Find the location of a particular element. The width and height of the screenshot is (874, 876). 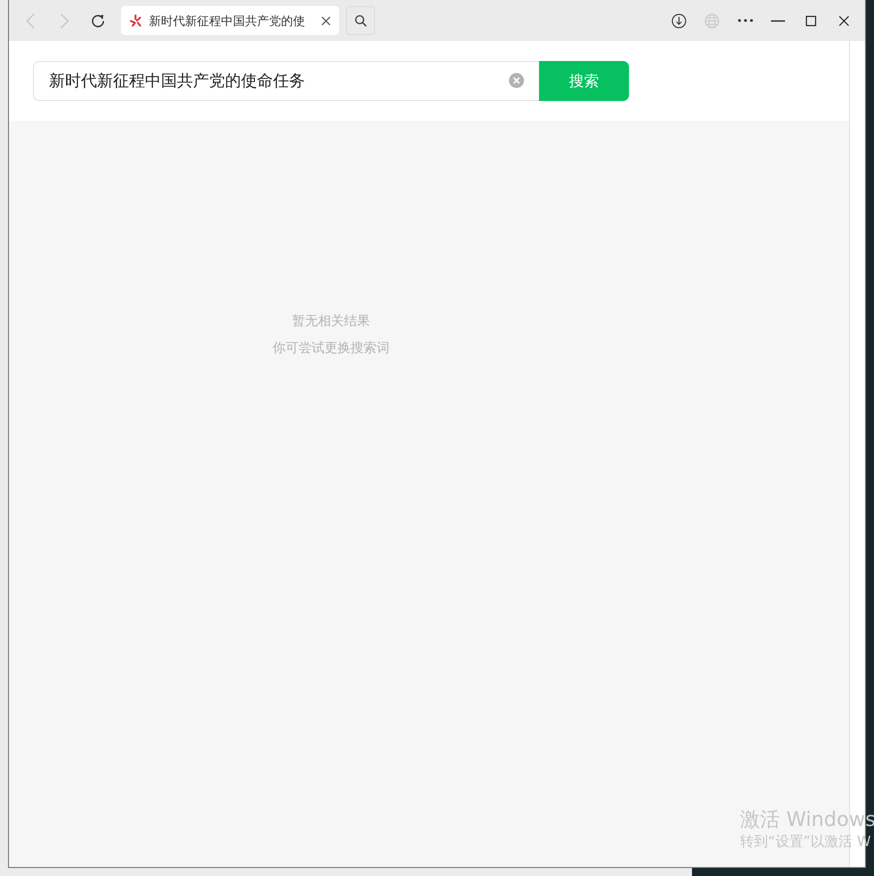

close-icon is located at coordinates (326, 21).